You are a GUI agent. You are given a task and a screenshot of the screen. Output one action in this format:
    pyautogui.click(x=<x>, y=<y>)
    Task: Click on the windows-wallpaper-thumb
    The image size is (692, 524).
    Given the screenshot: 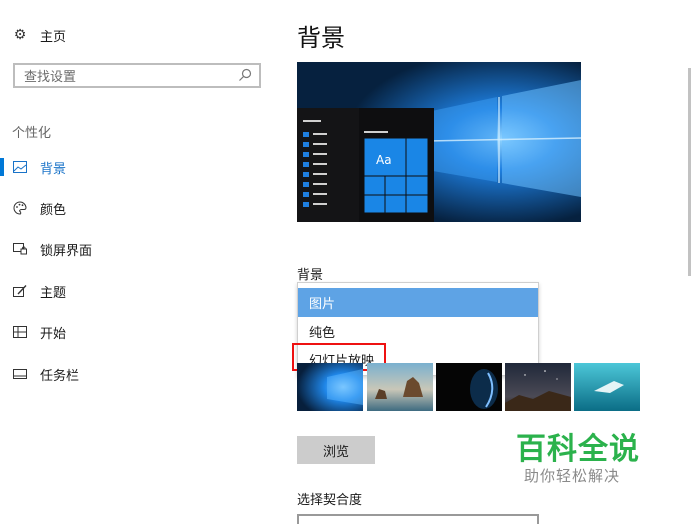 What is the action you would take?
    pyautogui.click(x=330, y=387)
    